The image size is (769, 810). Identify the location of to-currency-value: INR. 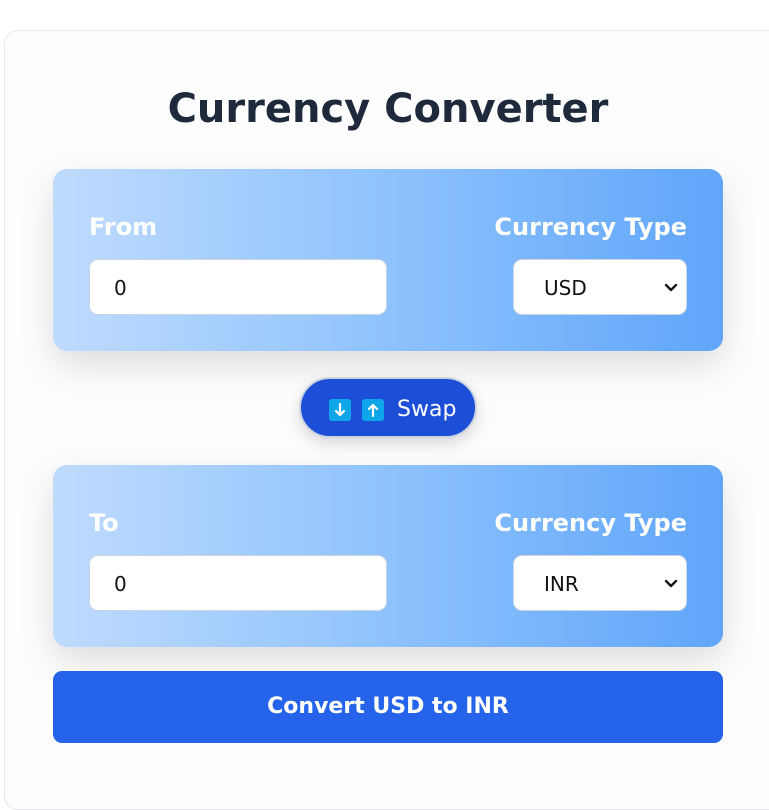
(561, 584).